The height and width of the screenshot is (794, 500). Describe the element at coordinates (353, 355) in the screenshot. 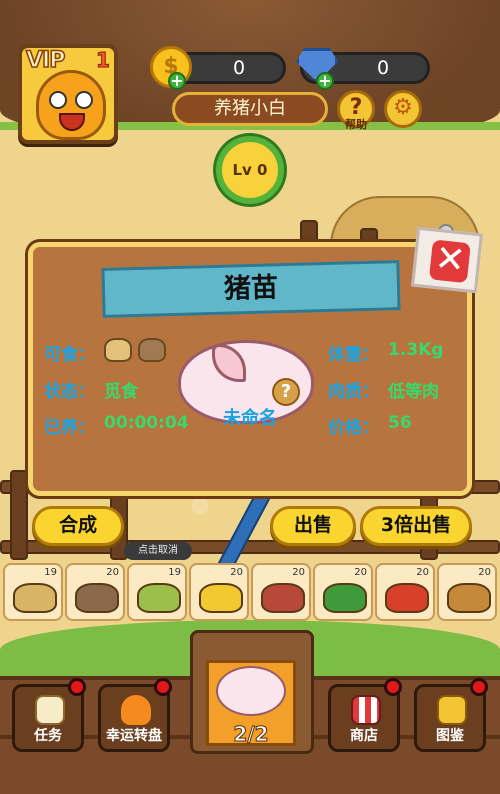

I see `weight-label: 体重：` at that location.